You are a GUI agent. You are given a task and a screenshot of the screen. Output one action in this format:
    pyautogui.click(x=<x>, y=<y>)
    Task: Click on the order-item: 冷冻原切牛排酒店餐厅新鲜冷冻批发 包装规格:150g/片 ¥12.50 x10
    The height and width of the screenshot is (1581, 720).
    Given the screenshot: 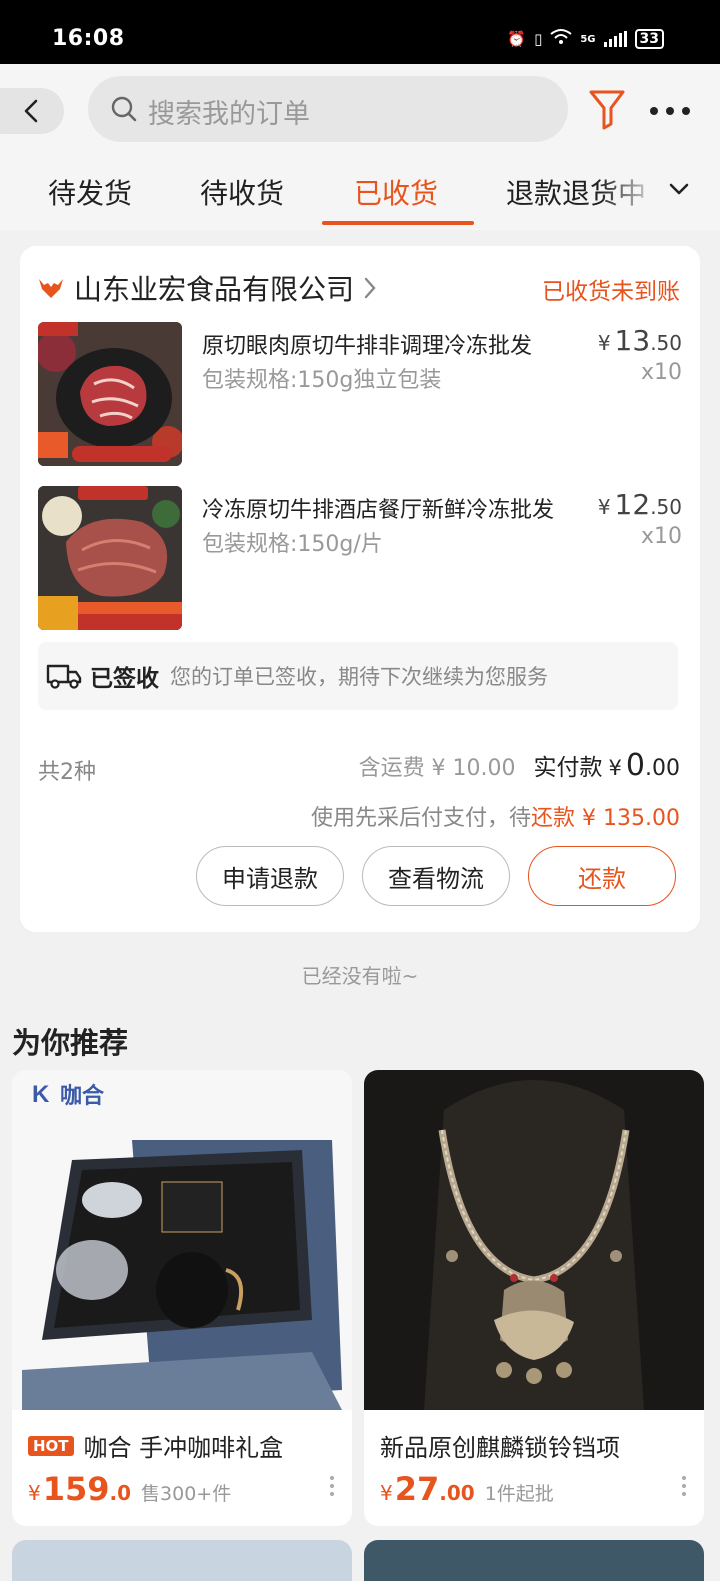 What is the action you would take?
    pyautogui.click(x=360, y=558)
    